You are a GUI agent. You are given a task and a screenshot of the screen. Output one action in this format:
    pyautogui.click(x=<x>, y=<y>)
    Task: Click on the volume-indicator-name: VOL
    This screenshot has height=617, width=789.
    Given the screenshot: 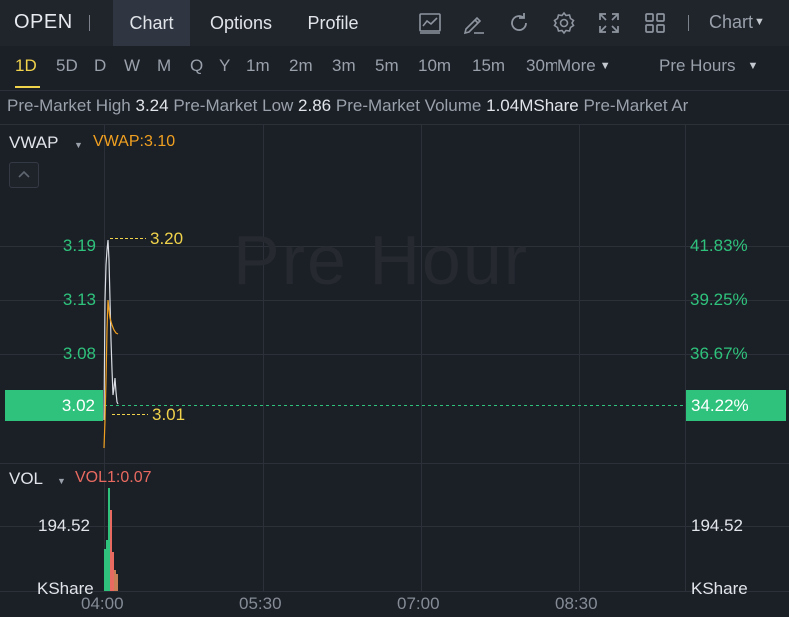 What is the action you would take?
    pyautogui.click(x=26, y=479)
    